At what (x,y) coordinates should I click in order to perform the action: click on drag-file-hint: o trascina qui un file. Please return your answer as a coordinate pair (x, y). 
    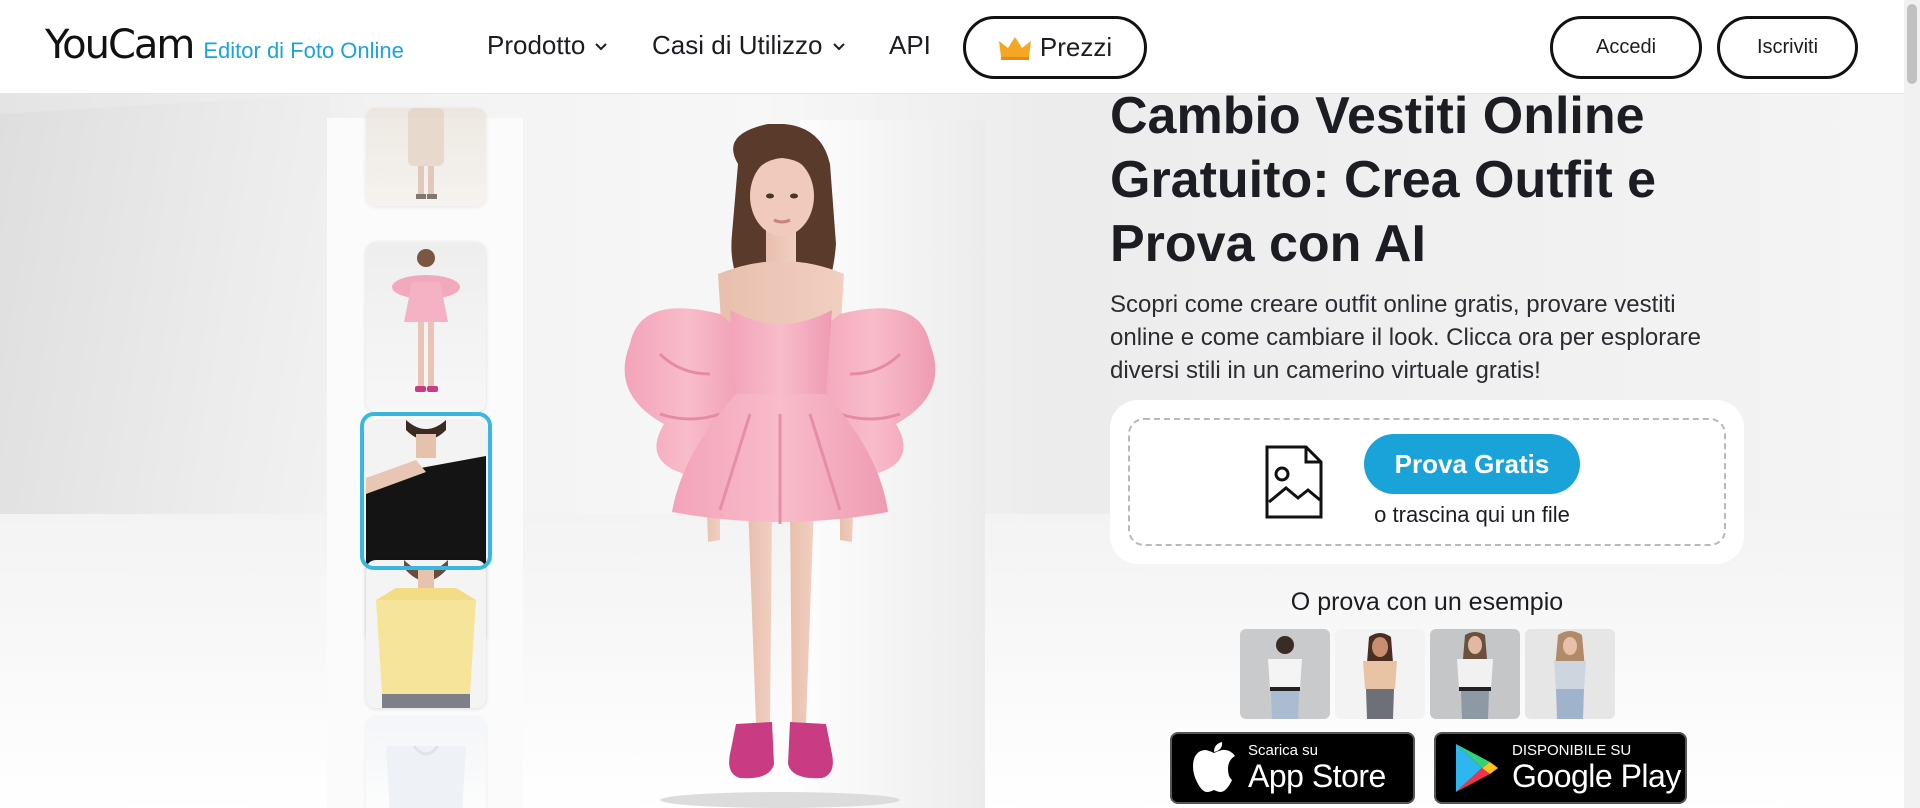
    Looking at the image, I should click on (1472, 514).